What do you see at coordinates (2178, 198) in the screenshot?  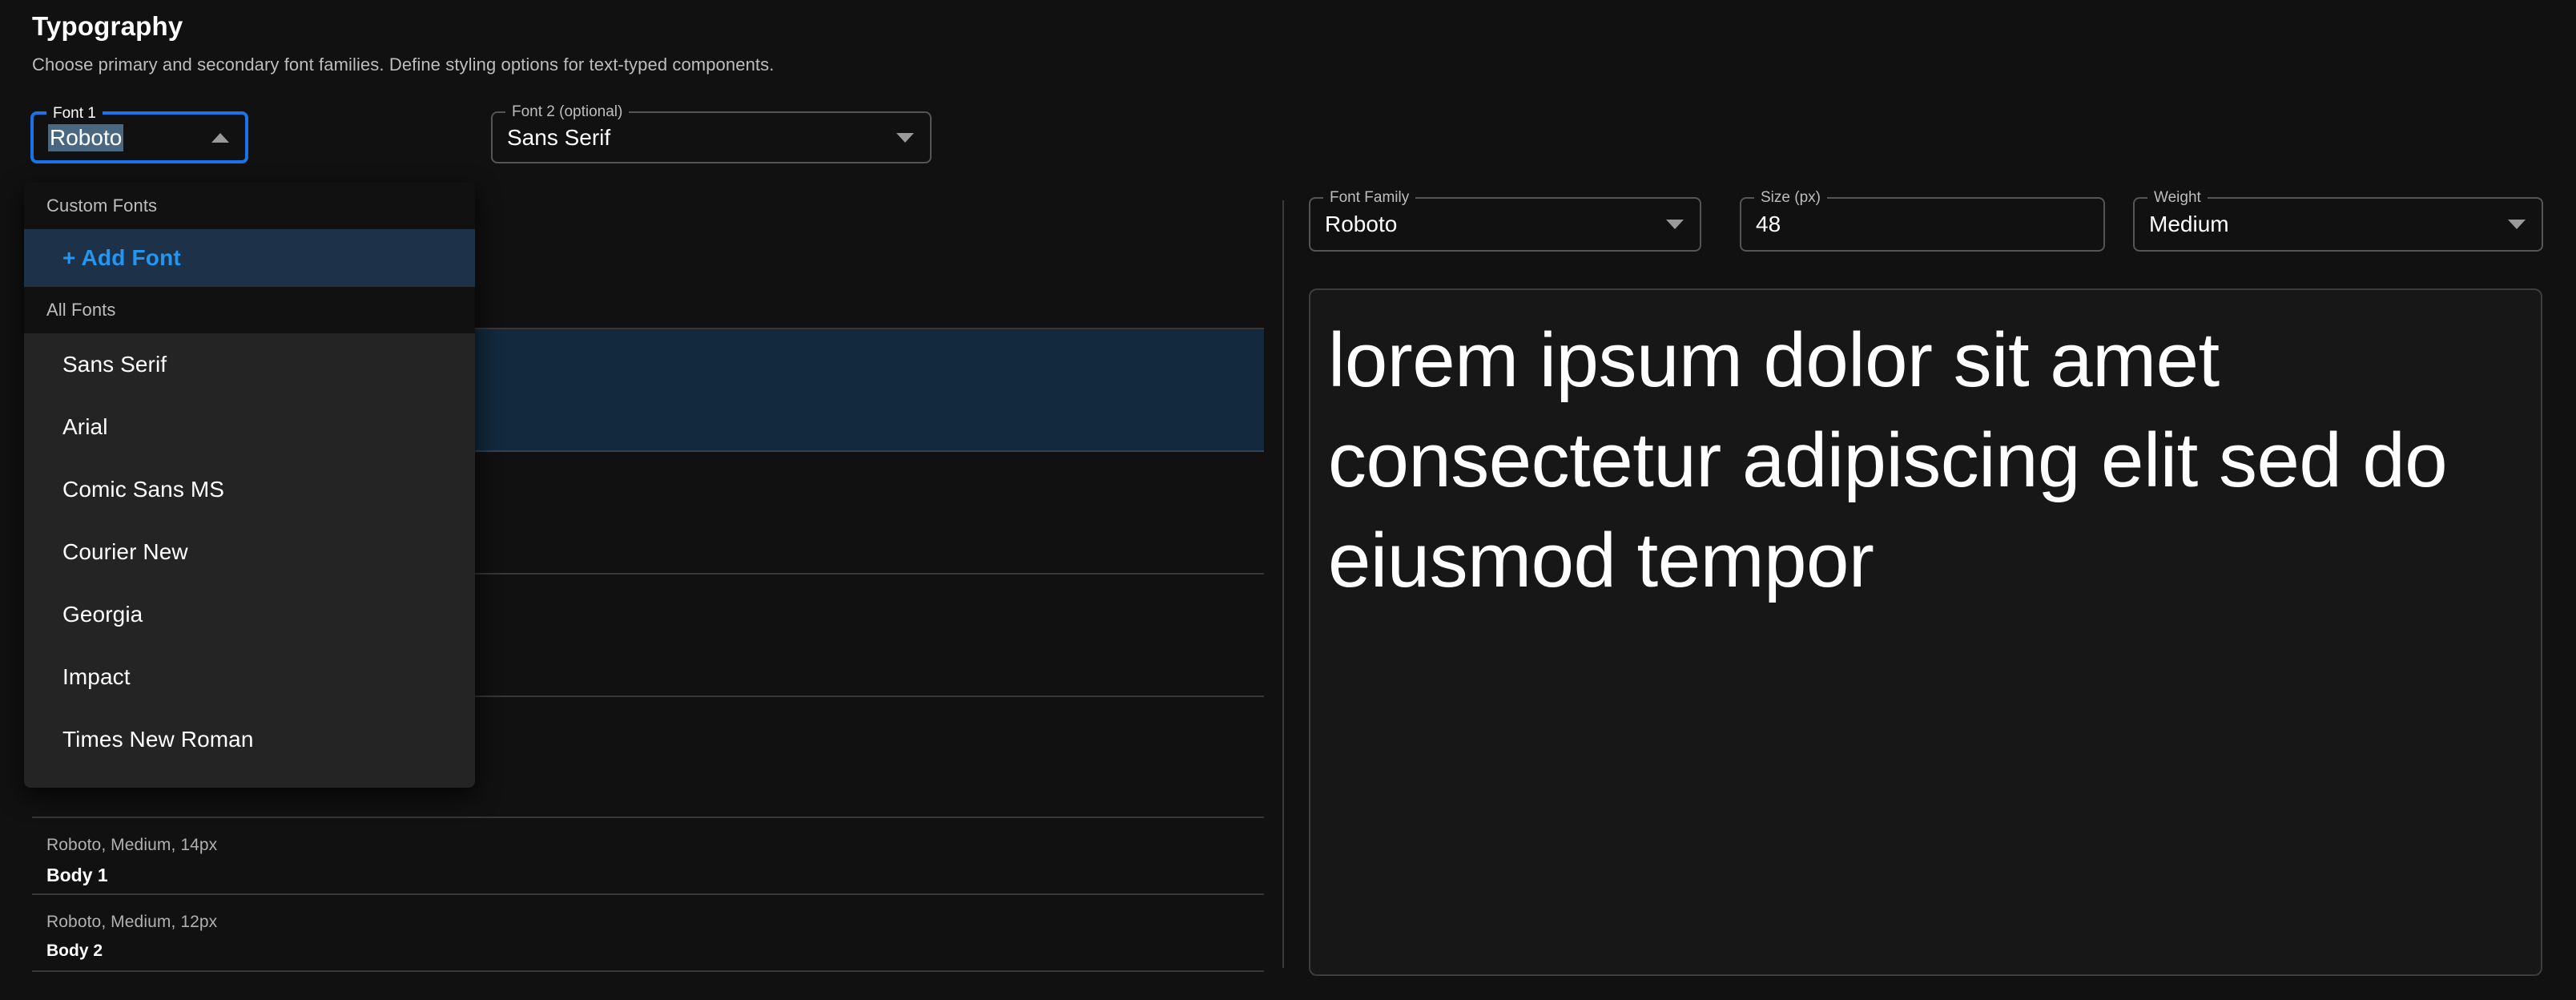 I see `font-weight-legend: Weight` at bounding box center [2178, 198].